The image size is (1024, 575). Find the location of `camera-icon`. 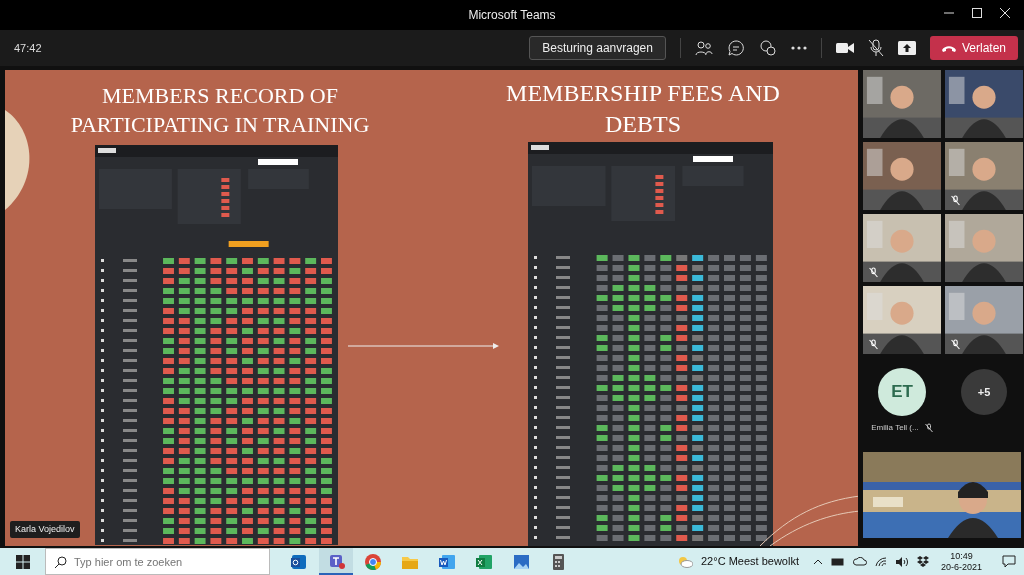

camera-icon is located at coordinates (844, 48).